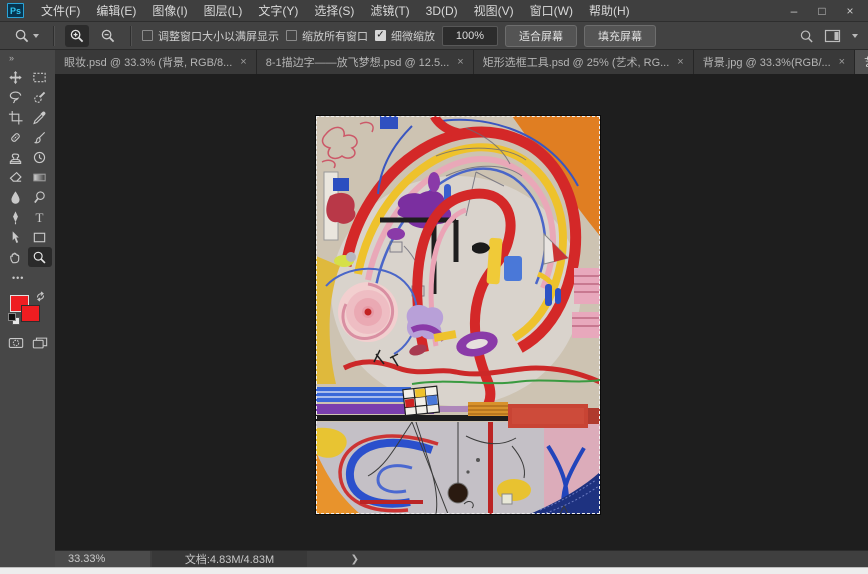  Describe the element at coordinates (16, 137) in the screenshot. I see `spot-healing-brush-tool` at that location.